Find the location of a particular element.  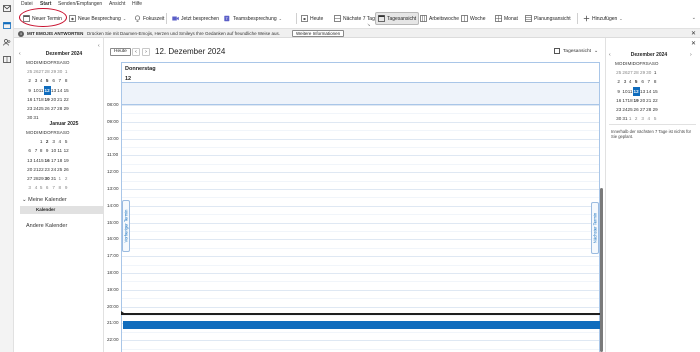

calendar-day: 13 is located at coordinates (29, 160).